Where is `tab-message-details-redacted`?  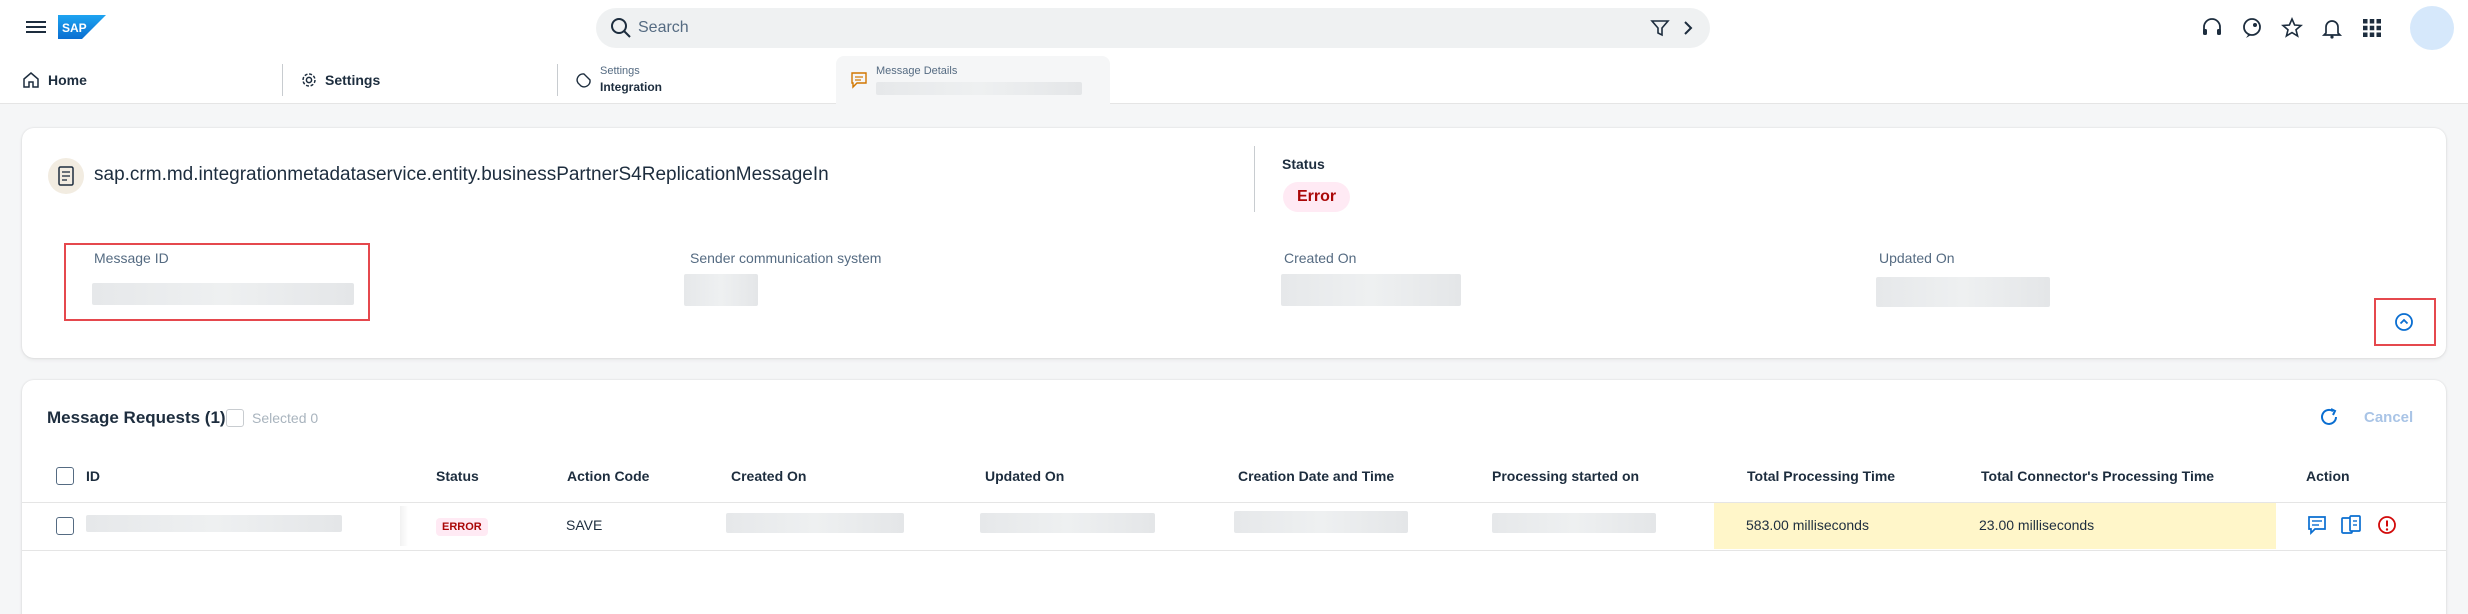 tab-message-details-redacted is located at coordinates (979, 88).